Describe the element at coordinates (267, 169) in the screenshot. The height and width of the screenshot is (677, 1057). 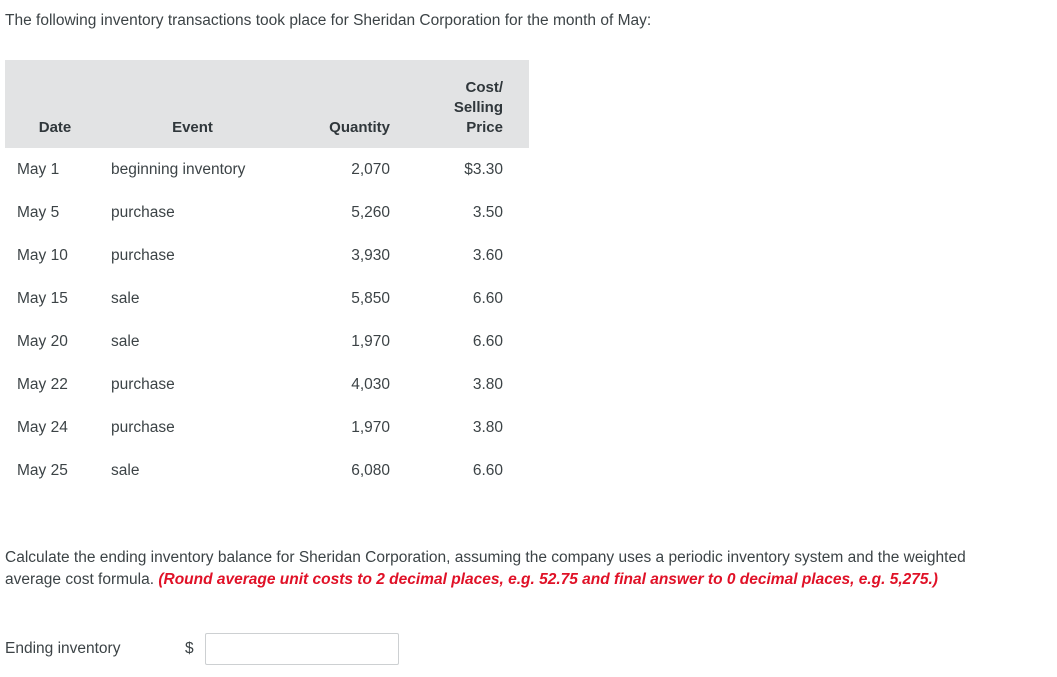
I see `table-row: May 1 beginning inventory 2,070 $3.30` at that location.